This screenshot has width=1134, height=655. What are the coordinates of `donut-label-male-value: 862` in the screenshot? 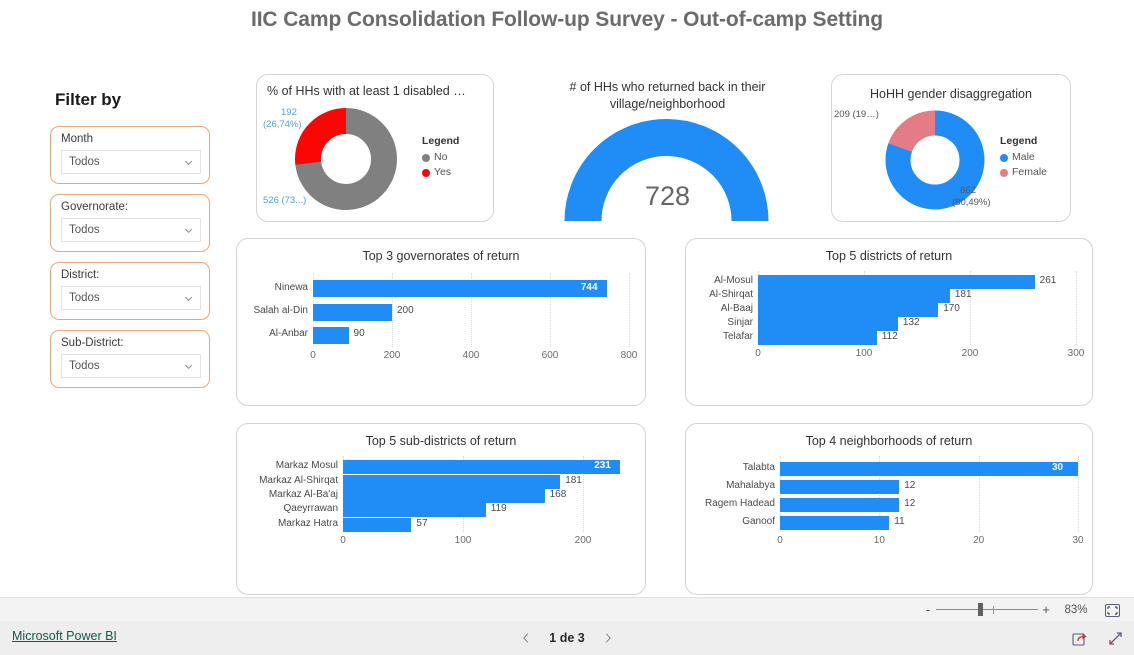 It's located at (968, 190).